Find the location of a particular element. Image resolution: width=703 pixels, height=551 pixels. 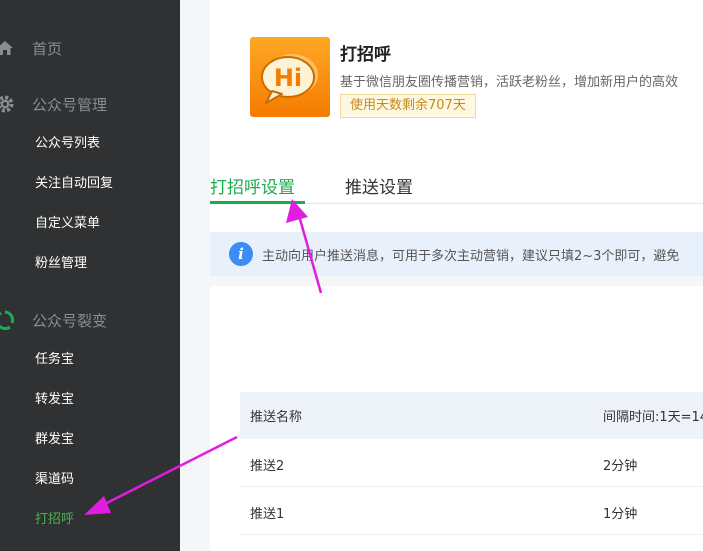

tab-push-settings: 推送设置 is located at coordinates (379, 185).